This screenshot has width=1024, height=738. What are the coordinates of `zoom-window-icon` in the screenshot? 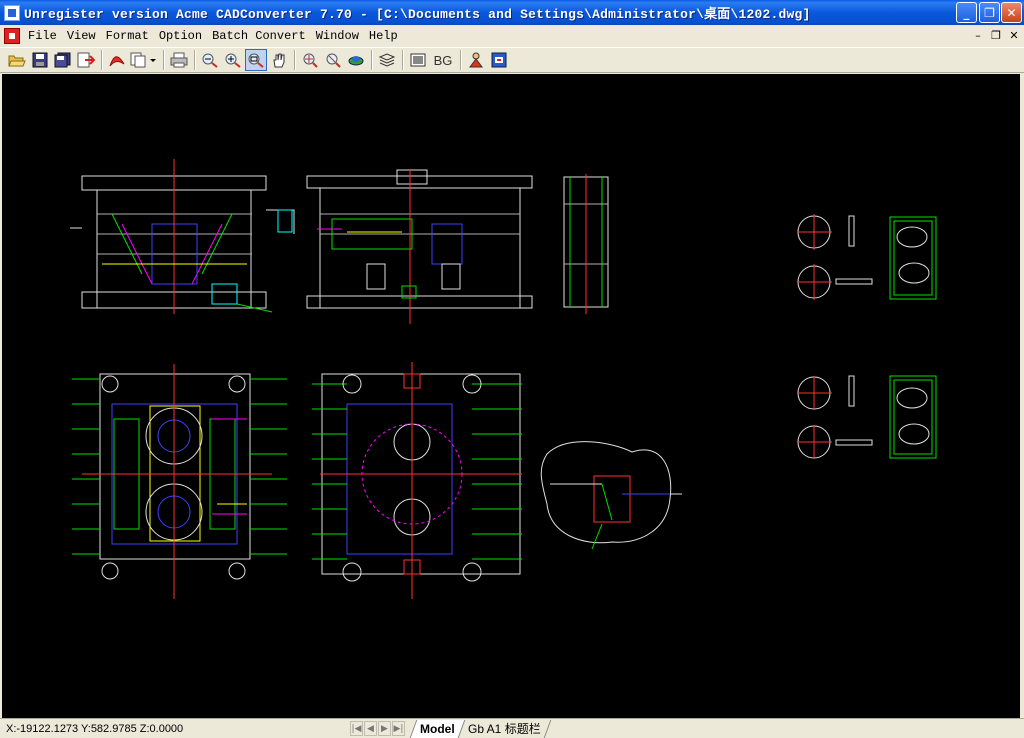 It's located at (256, 60).